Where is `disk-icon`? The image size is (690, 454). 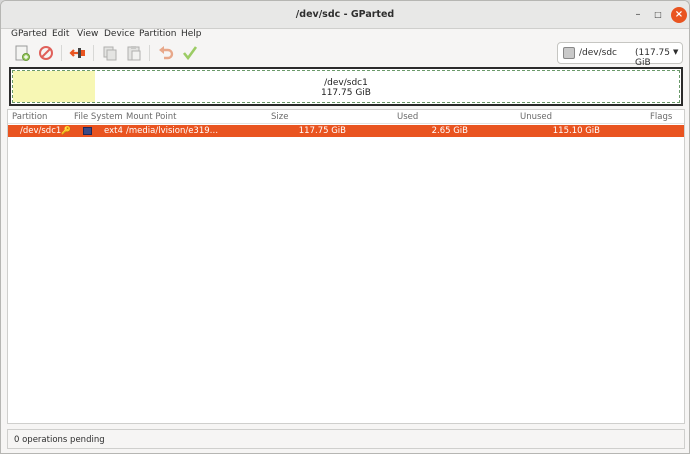
disk-icon is located at coordinates (569, 53).